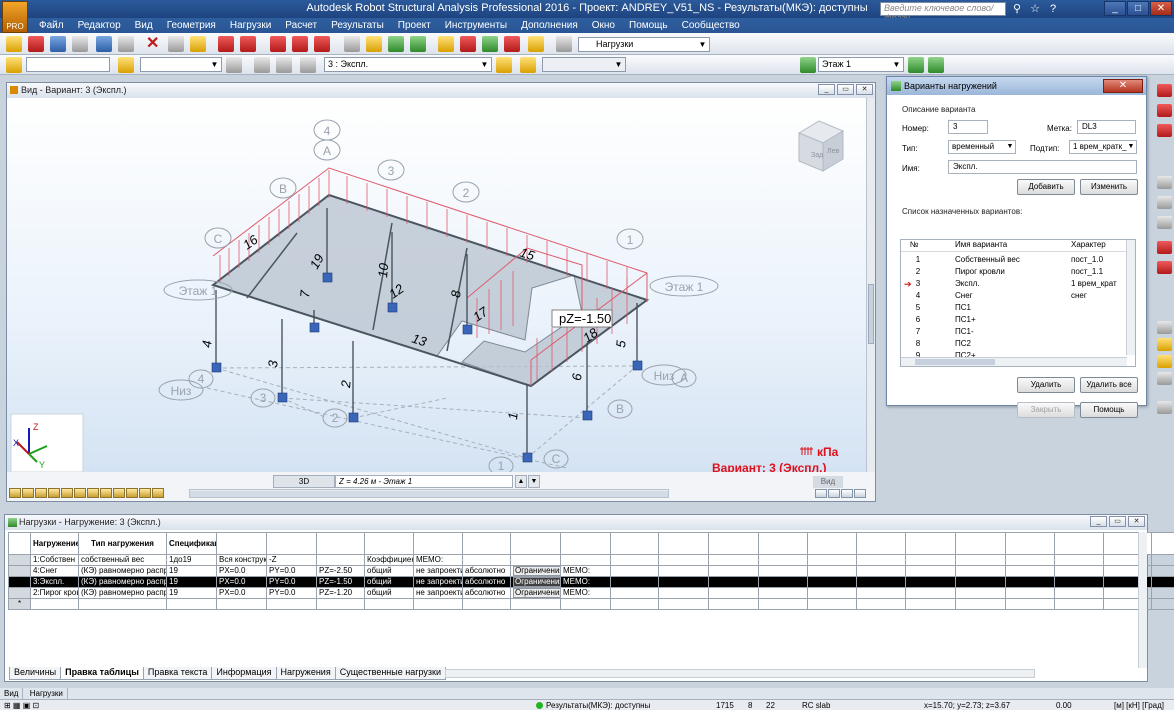 The height and width of the screenshot is (710, 1174). I want to click on level-down-button: ▼, so click(534, 481).